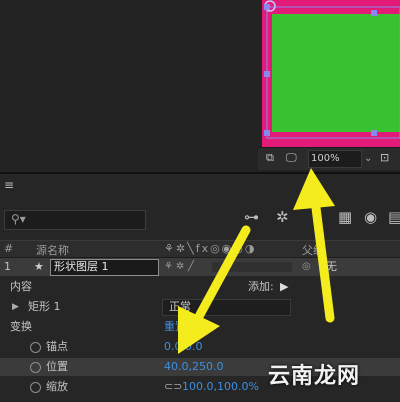 The height and width of the screenshot is (402, 400). I want to click on contents-row: 内容 添加: ▶, so click(200, 287).